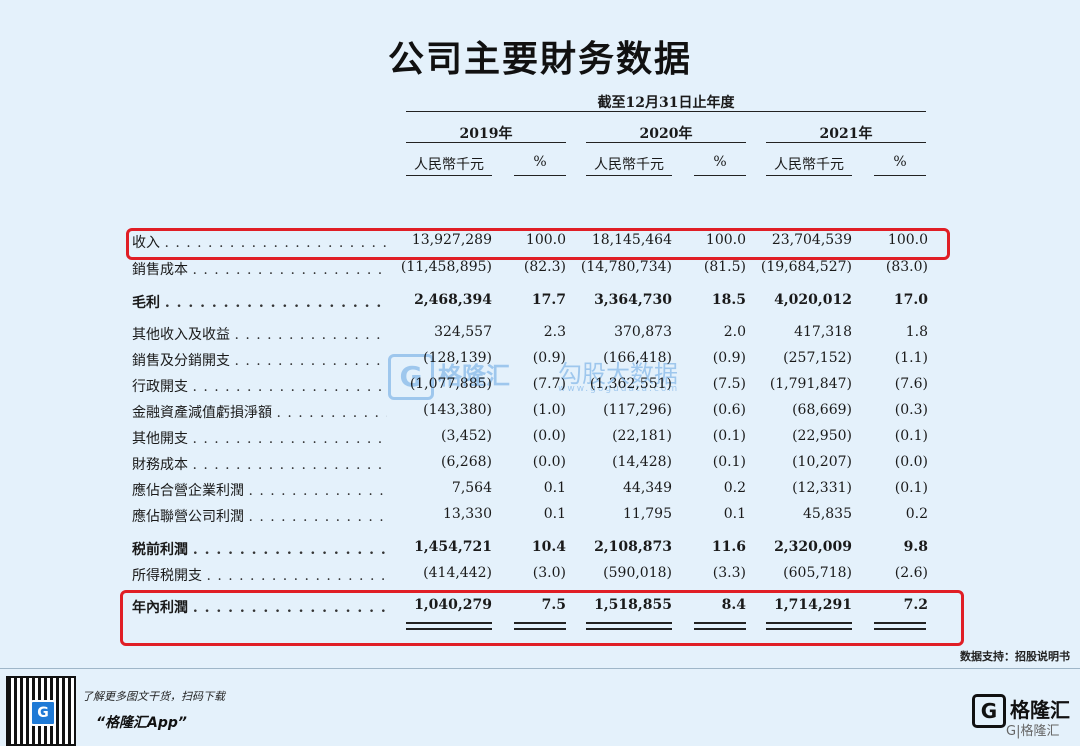  I want to click on row-label-text: 行政開支, so click(160, 387).